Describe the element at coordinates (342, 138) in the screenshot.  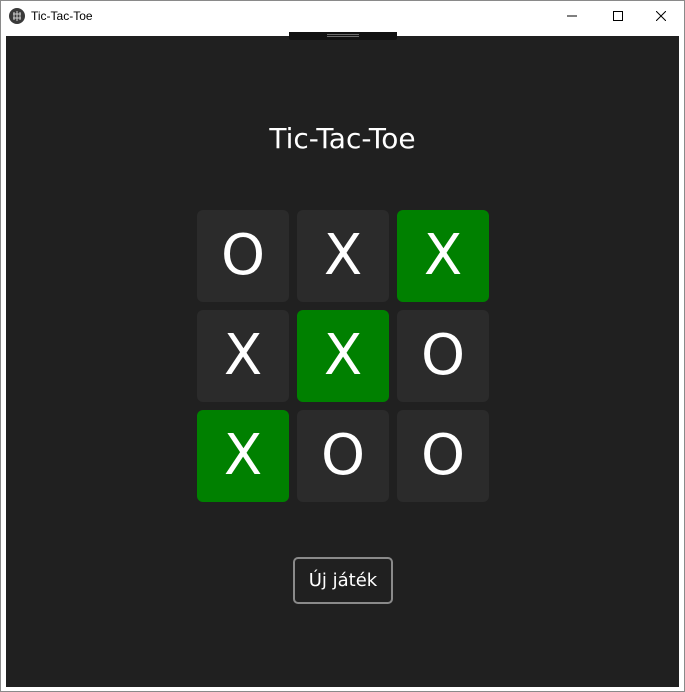
I see `game-title: Tic-Tac-Toe` at that location.